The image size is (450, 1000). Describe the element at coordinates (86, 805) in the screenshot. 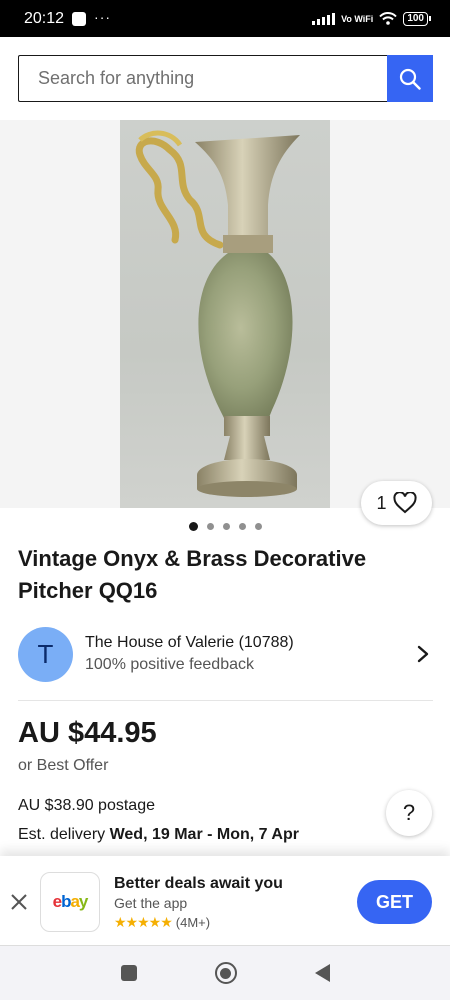

I see `postage-cost: AU $38.90 postage` at that location.